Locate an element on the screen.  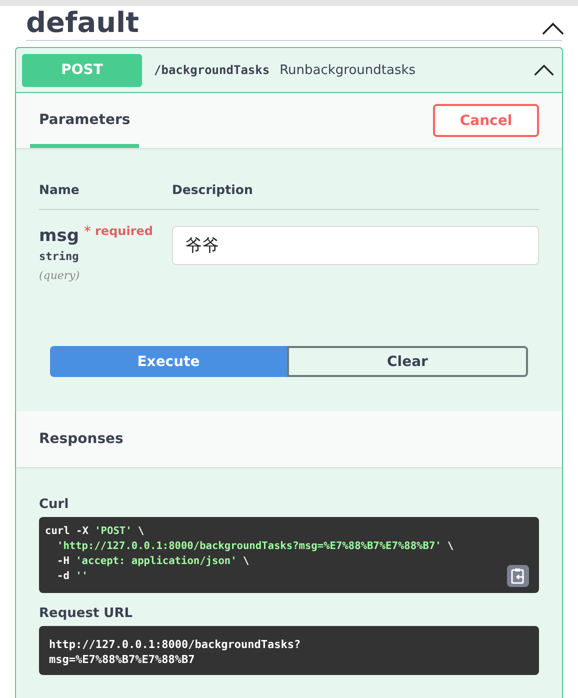
copy-icon is located at coordinates (518, 576).